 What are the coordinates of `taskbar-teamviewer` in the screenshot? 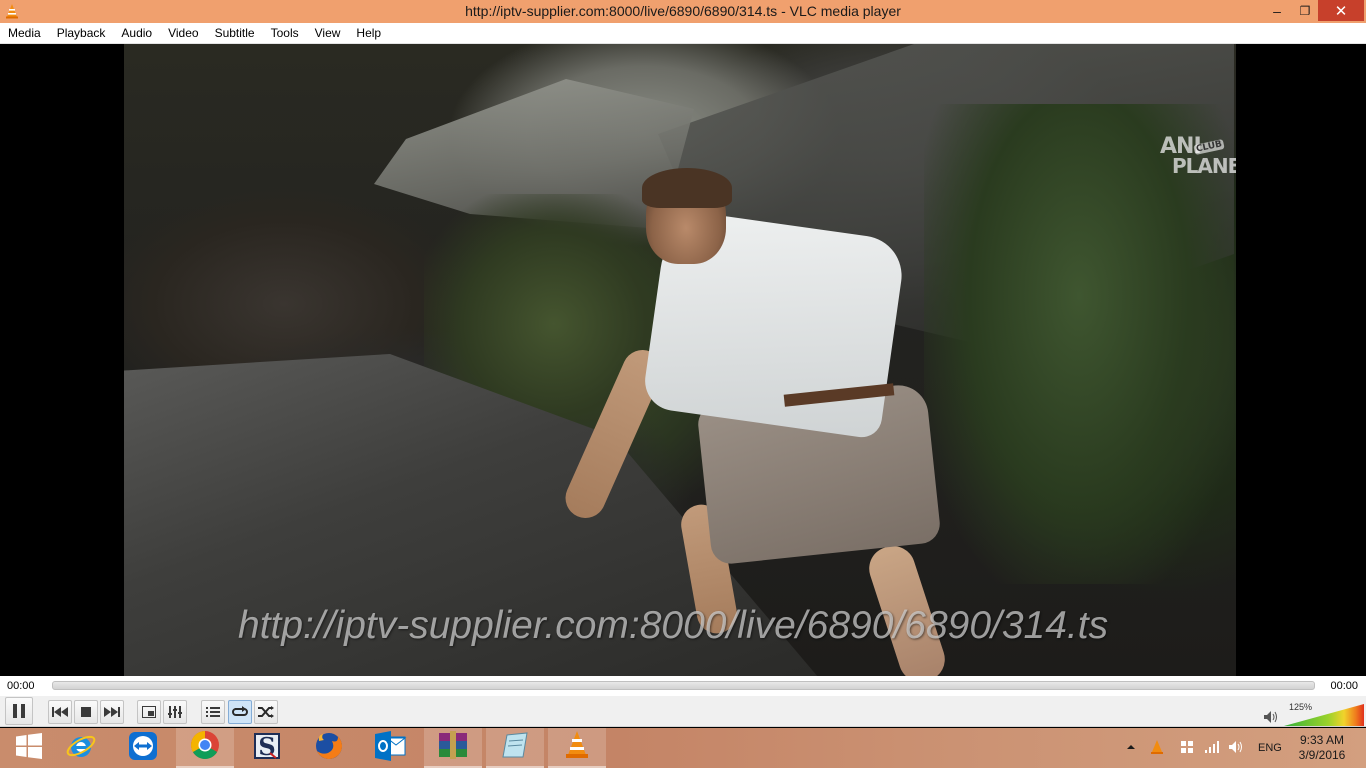 It's located at (143, 748).